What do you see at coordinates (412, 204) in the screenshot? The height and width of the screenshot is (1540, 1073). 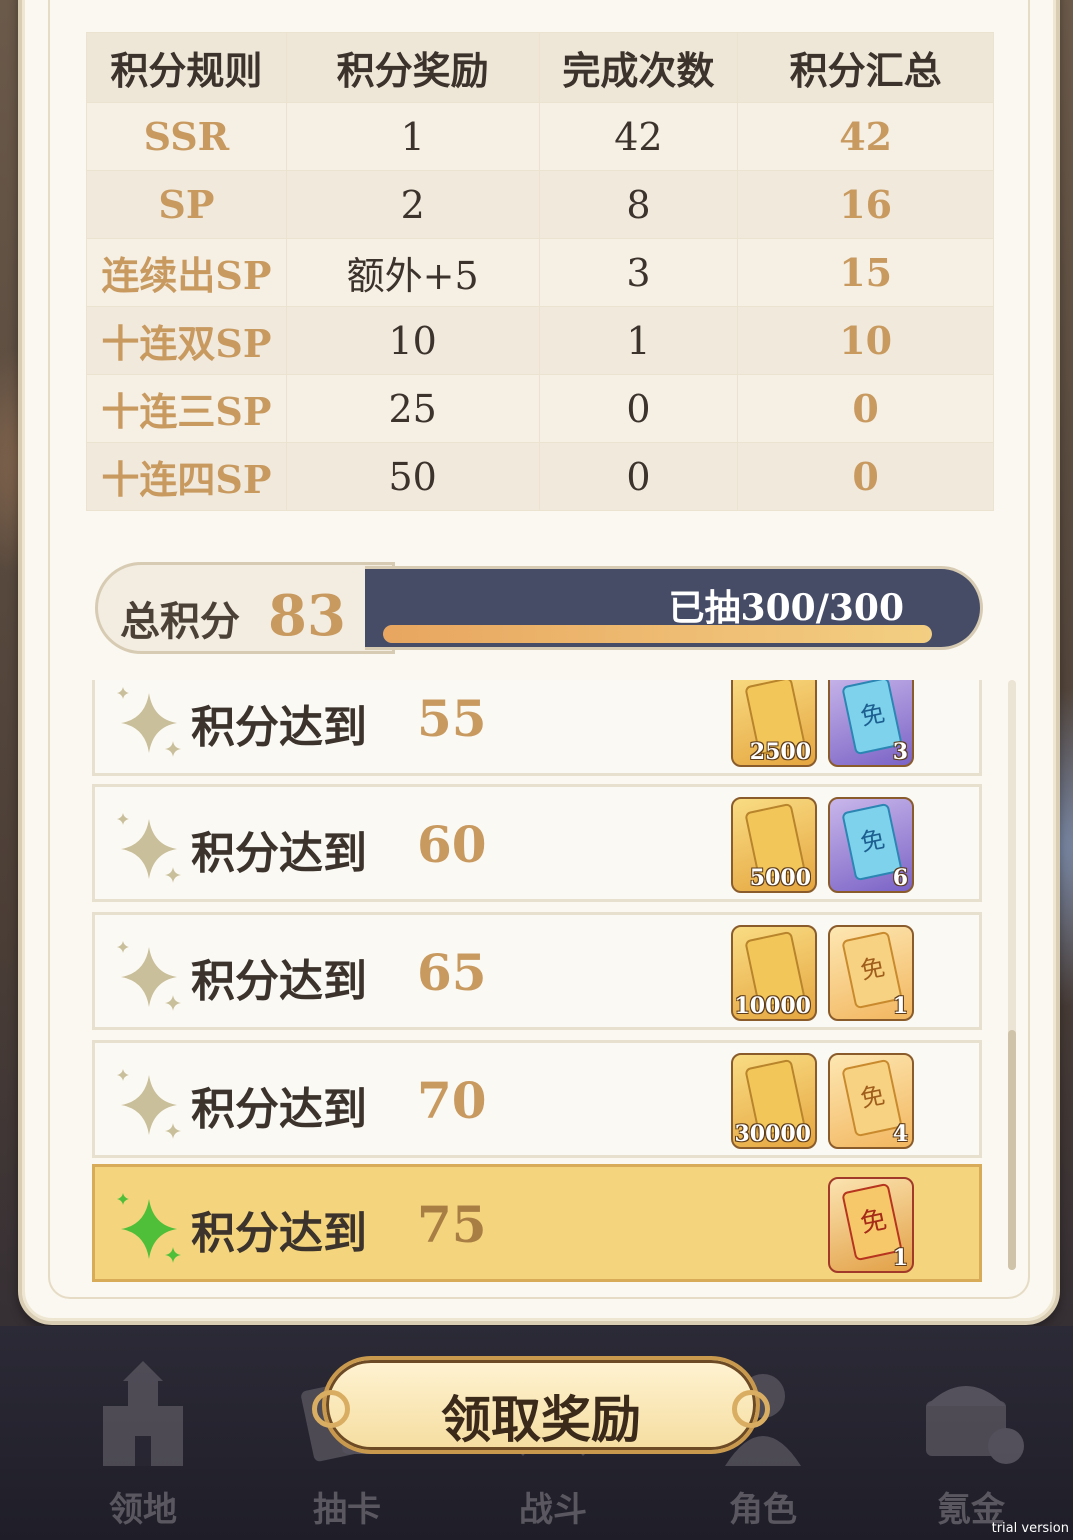 I see `cell-reward: 2` at bounding box center [412, 204].